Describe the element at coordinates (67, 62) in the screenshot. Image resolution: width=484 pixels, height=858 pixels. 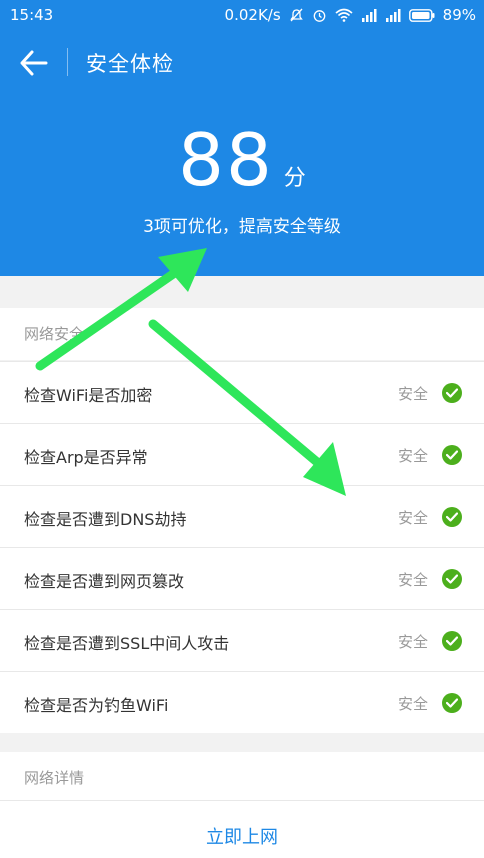
I see `appbar-divider` at that location.